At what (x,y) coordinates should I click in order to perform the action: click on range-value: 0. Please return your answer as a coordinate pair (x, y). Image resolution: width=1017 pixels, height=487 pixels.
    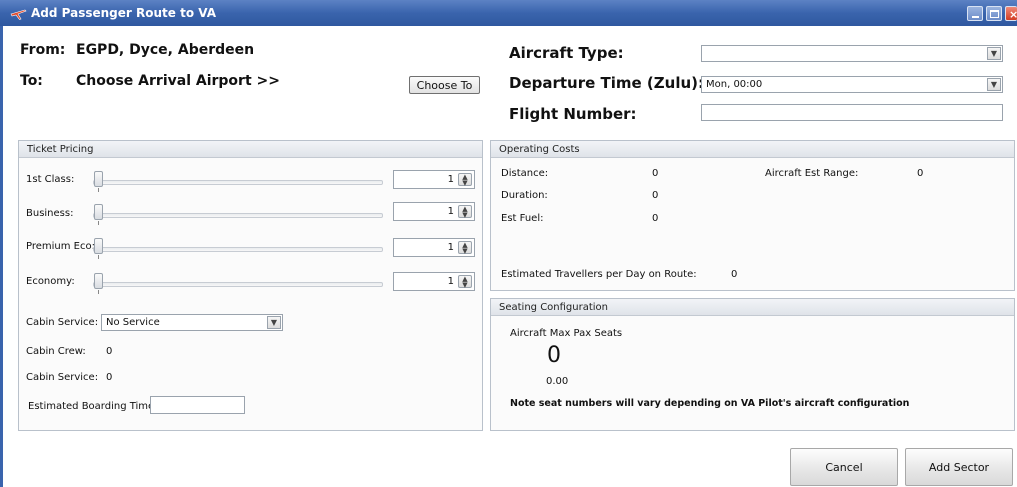
    Looking at the image, I should click on (920, 173).